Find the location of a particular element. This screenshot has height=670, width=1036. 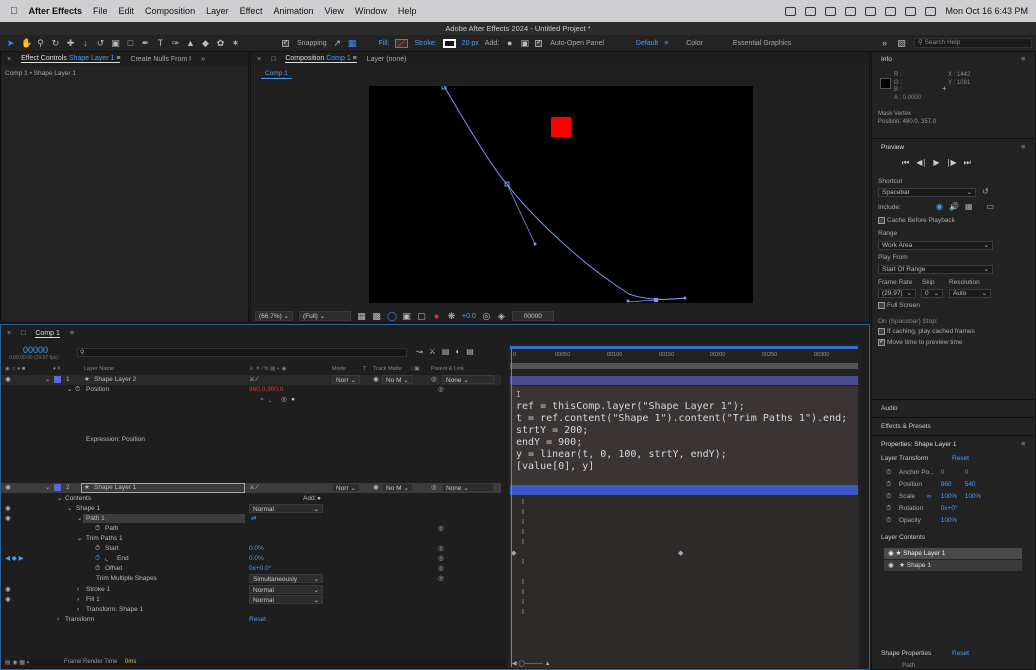

prop-scale-y: 100% is located at coordinates (973, 496).